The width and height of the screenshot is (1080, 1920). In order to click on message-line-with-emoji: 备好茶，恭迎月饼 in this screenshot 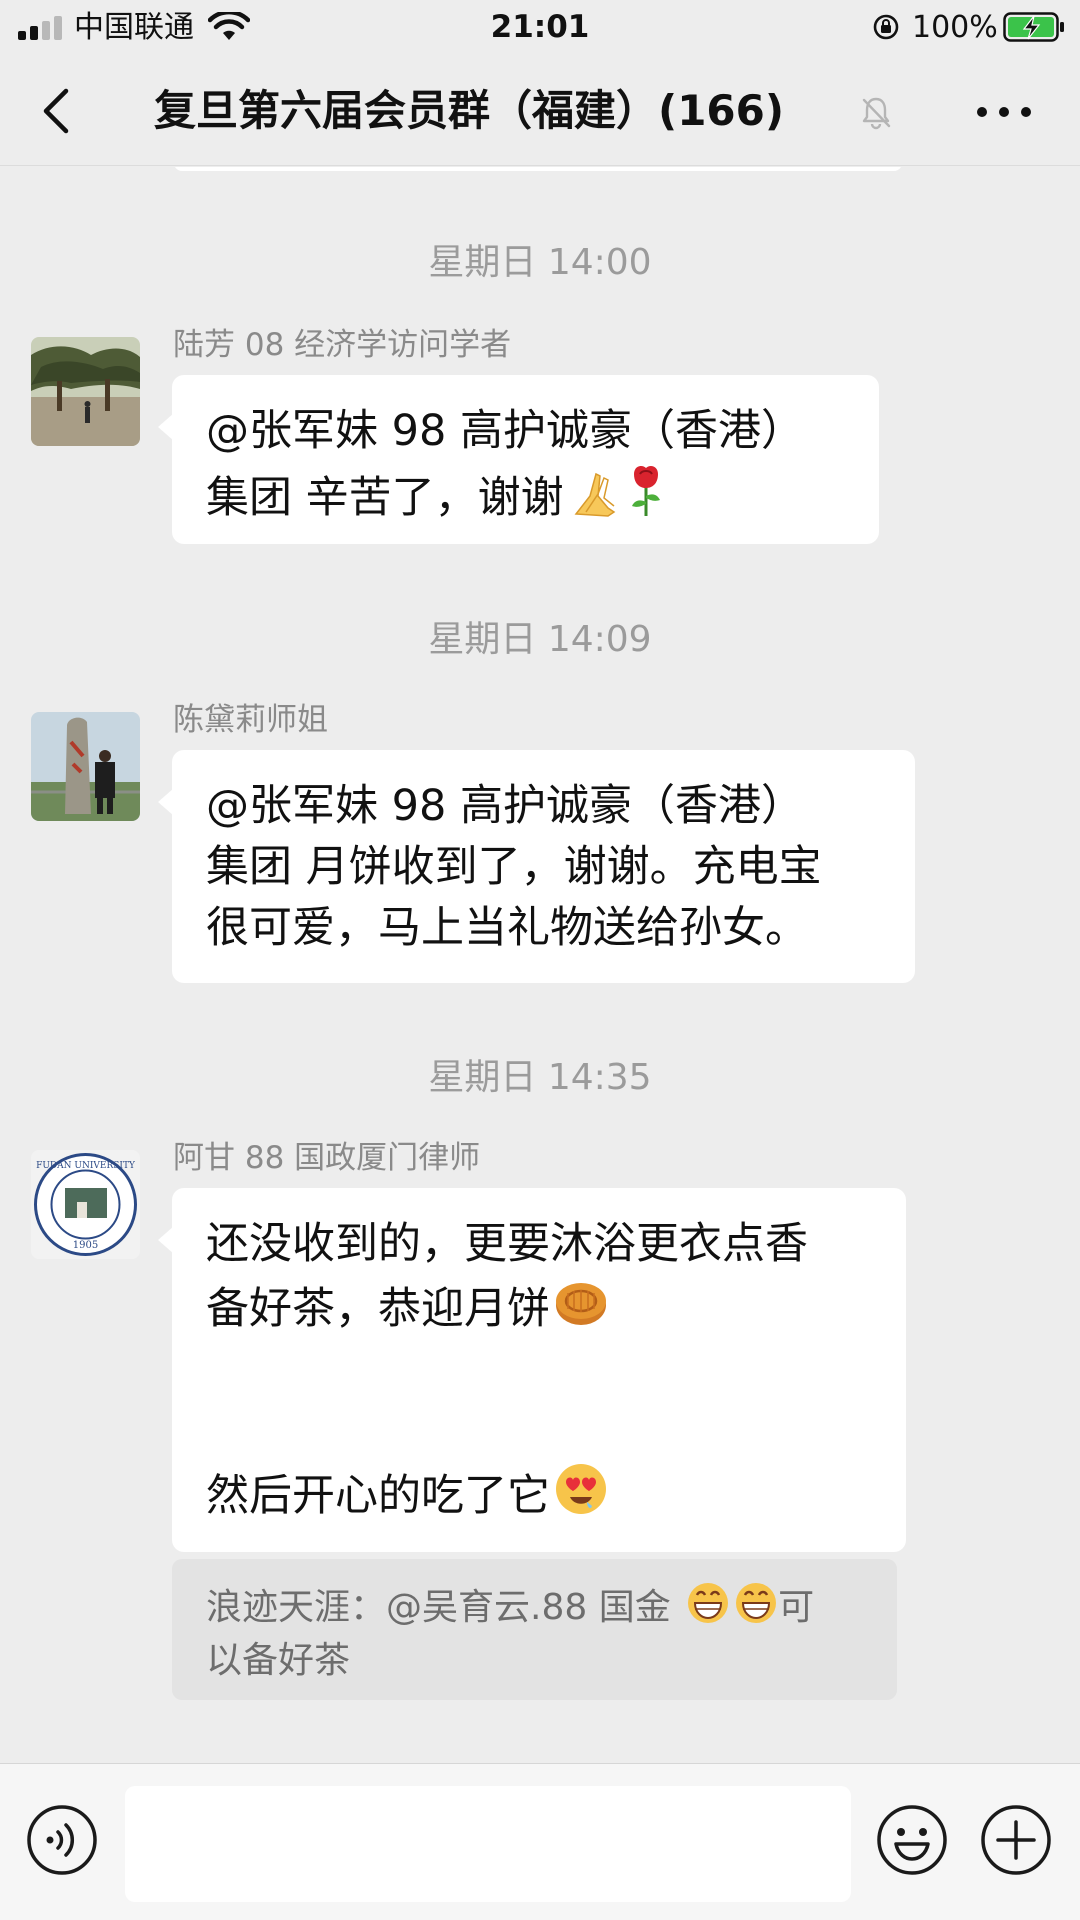, I will do `click(540, 1307)`.